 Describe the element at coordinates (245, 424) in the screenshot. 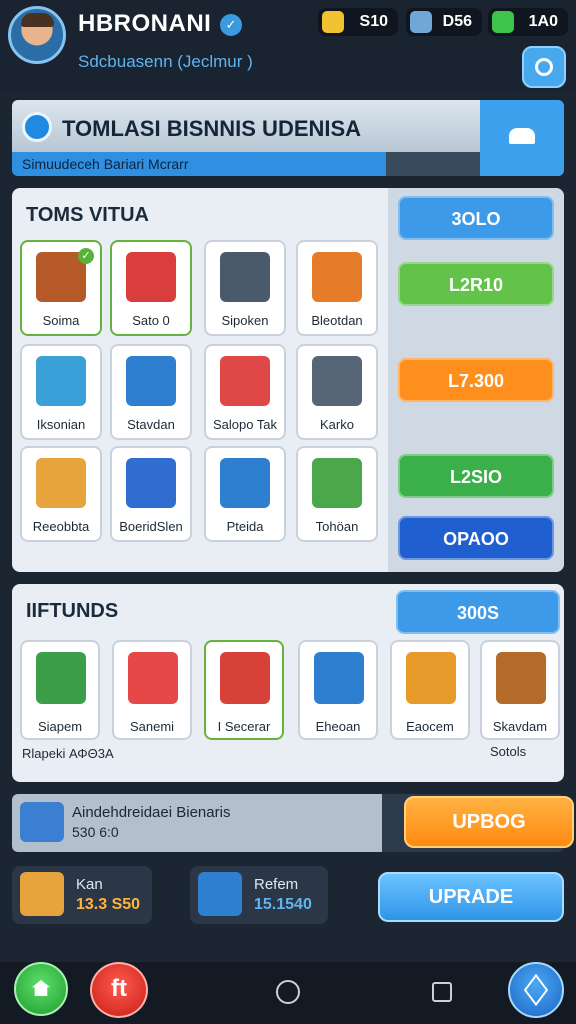

I see `business-tile-label: Salopo Tak` at that location.